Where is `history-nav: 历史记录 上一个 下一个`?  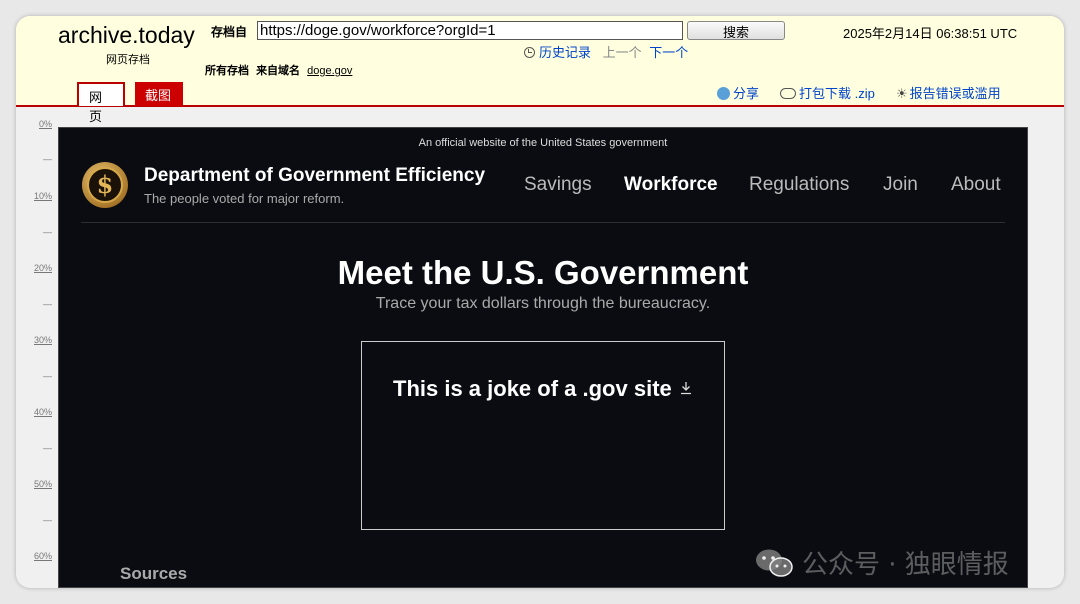 history-nav: 历史记录 上一个 下一个 is located at coordinates (608, 51).